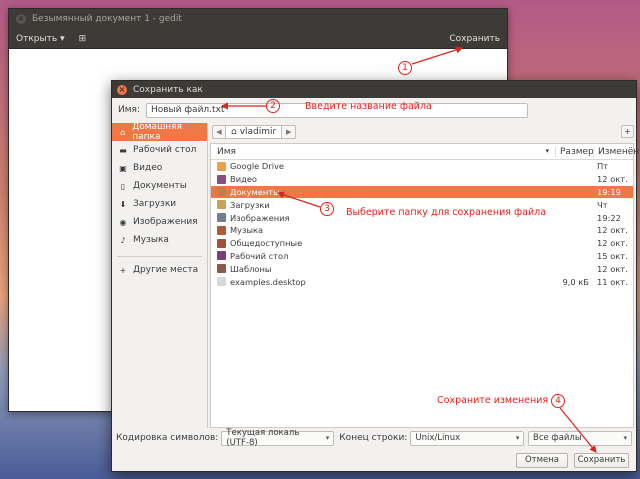 Image resolution: width=640 pixels, height=479 pixels. Describe the element at coordinates (627, 131) in the screenshot. I see `new-folder-icon: +` at that location.